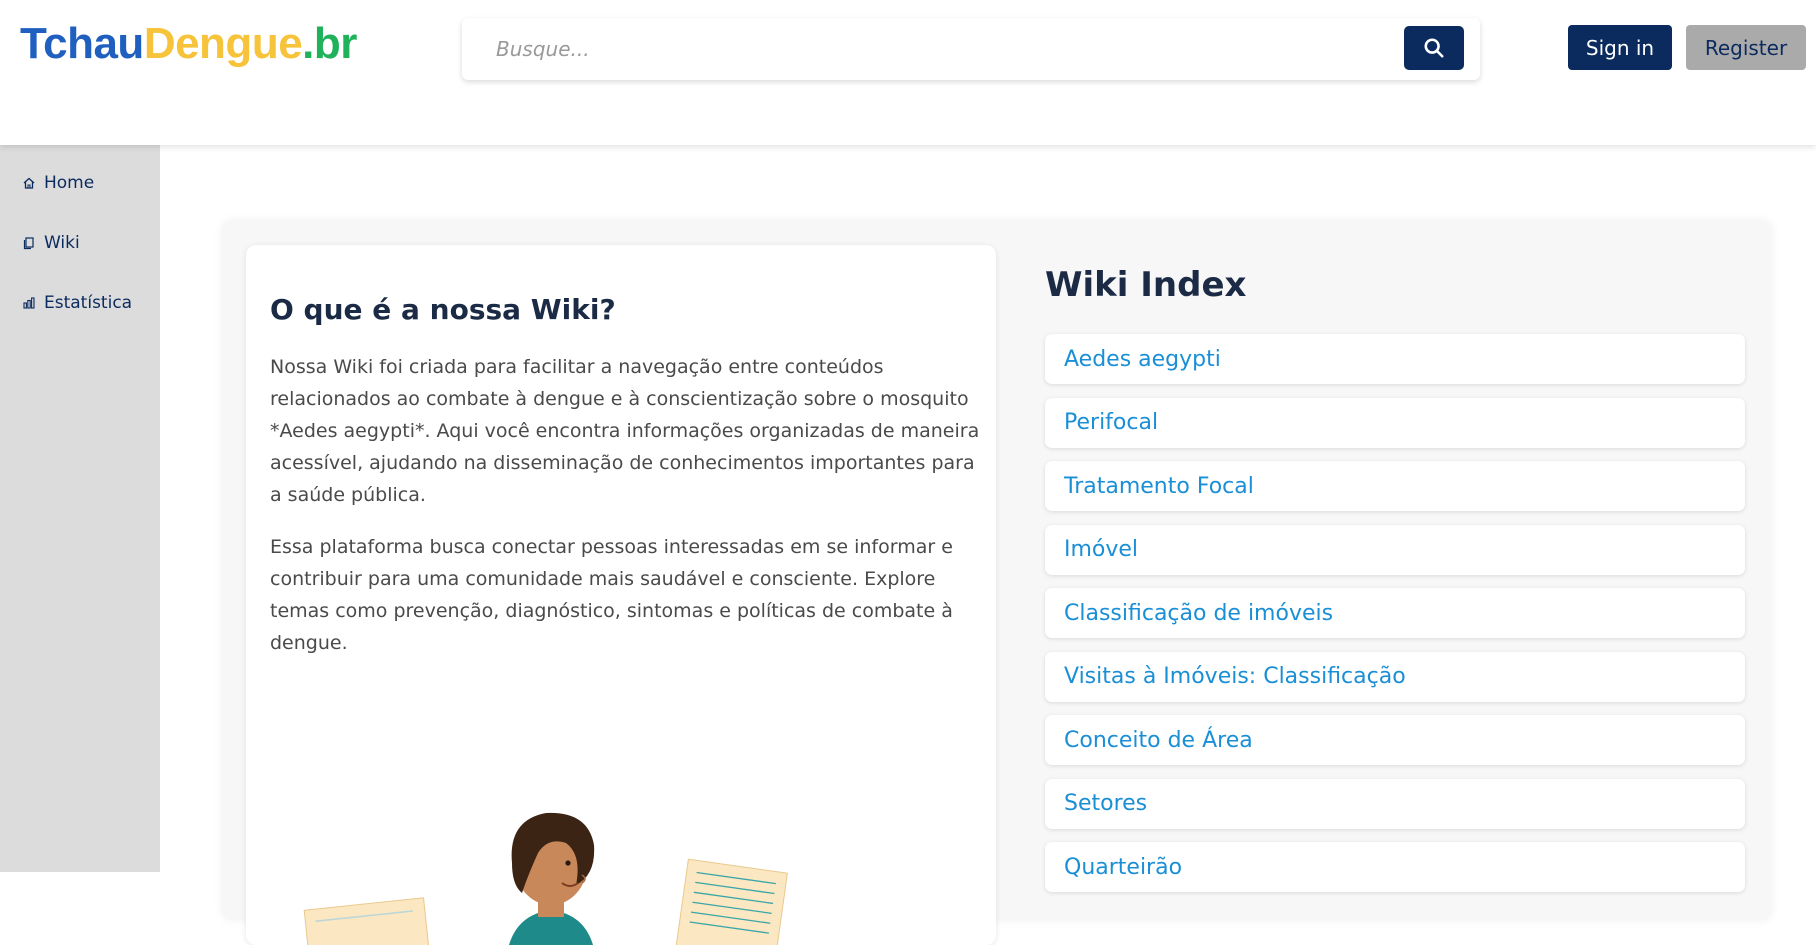 The width and height of the screenshot is (1816, 945). I want to click on sidebar-item-home: Home, so click(58, 183).